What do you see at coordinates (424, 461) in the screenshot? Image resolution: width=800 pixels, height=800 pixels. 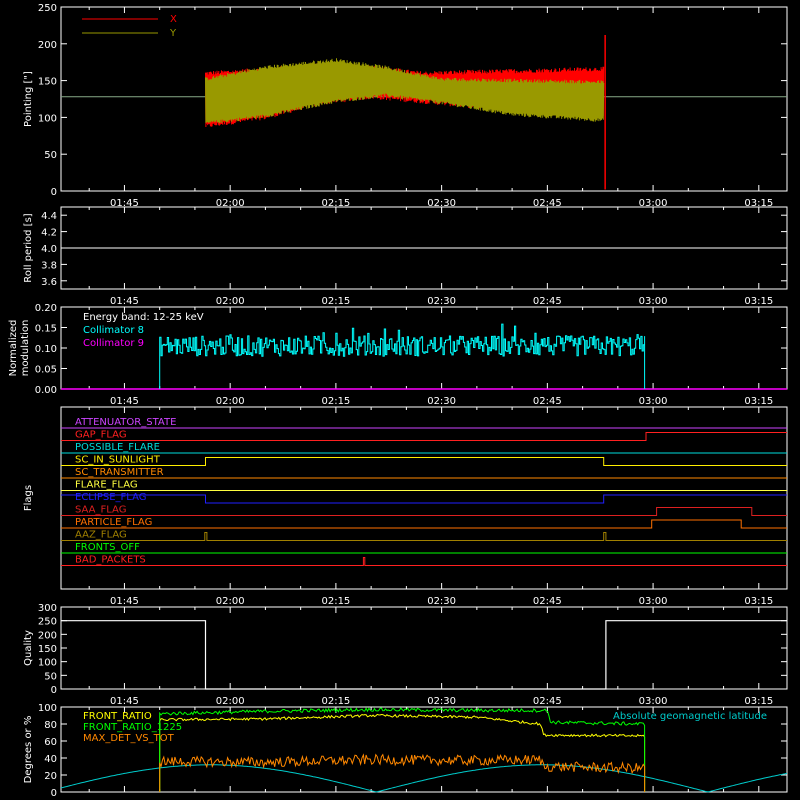 I see `flag-line-sc-in-sunlight` at bounding box center [424, 461].